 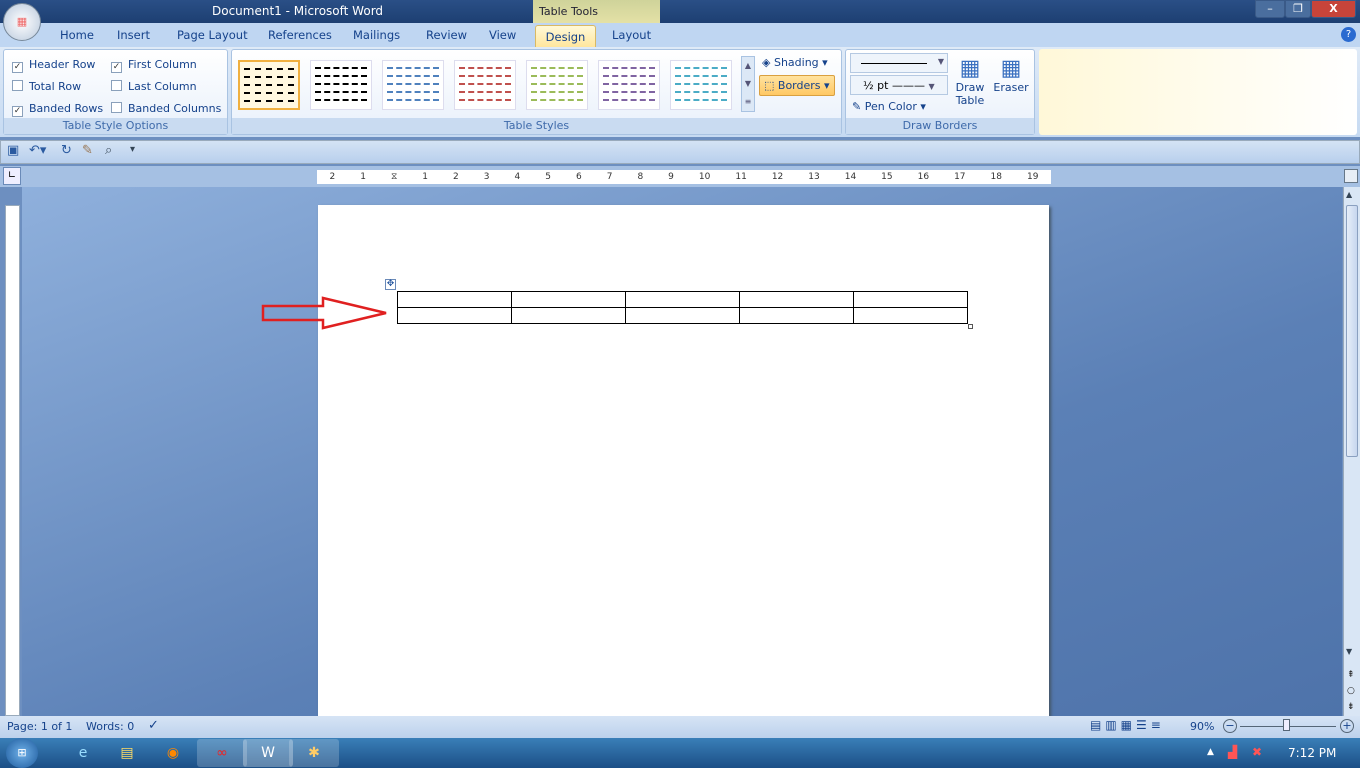 I want to click on close-button: X, so click(x=1333, y=9).